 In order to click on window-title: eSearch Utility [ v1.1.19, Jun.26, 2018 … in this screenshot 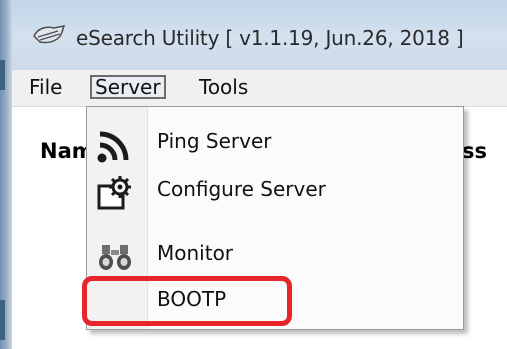, I will do `click(270, 38)`.